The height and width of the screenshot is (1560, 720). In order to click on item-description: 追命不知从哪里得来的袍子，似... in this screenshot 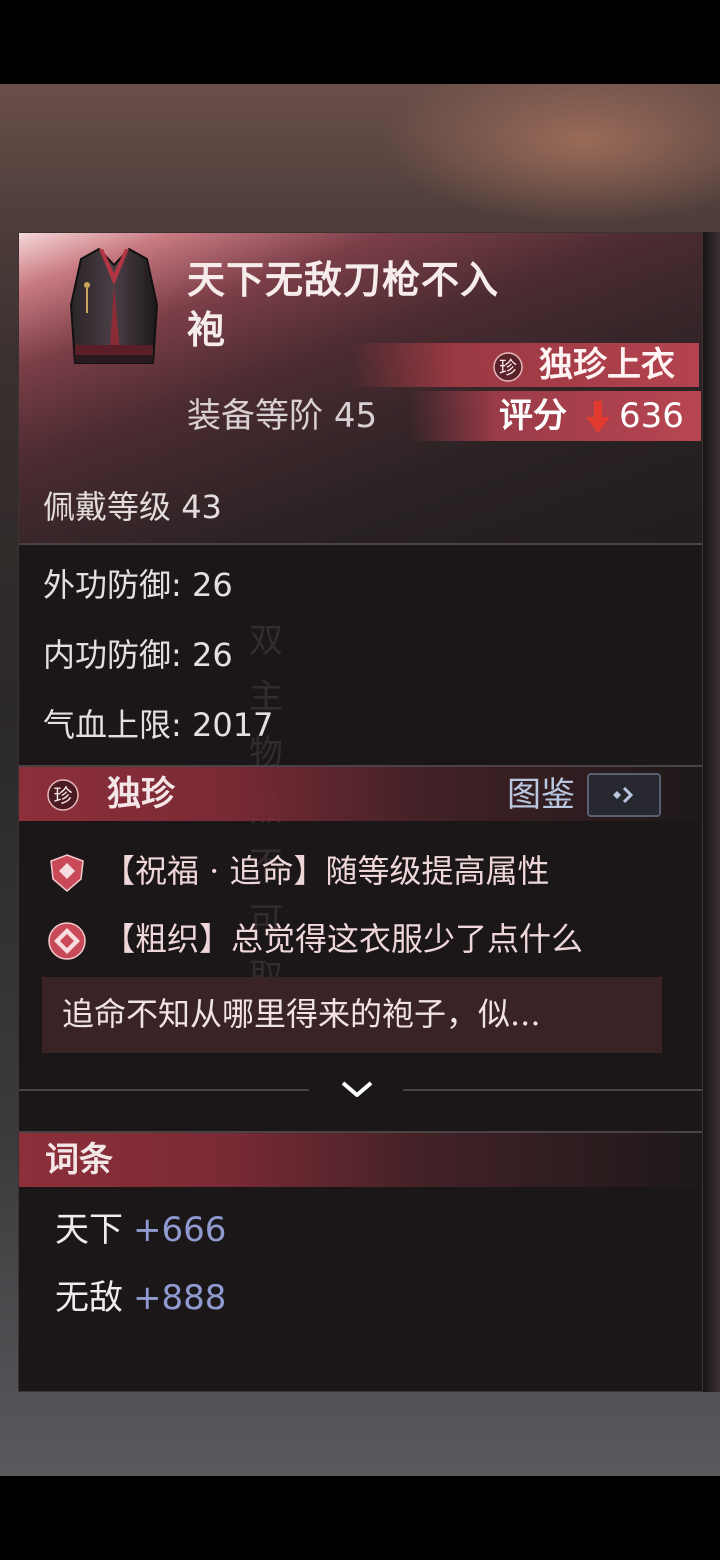, I will do `click(352, 1015)`.